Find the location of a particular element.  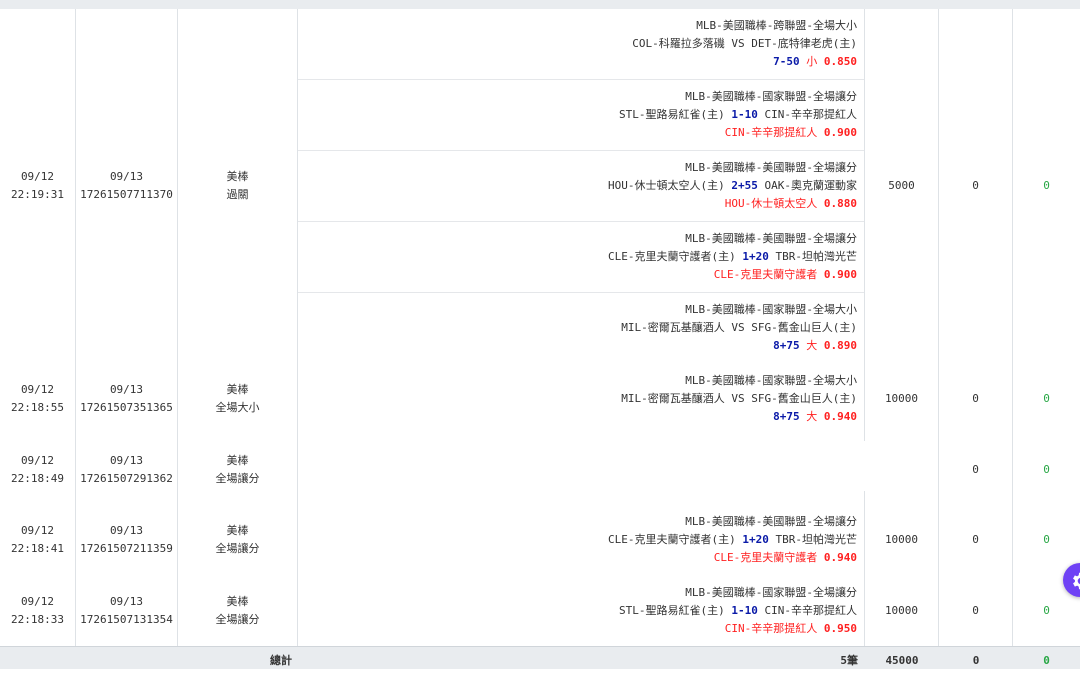

bet-time: 22:18:55 is located at coordinates (37, 407).